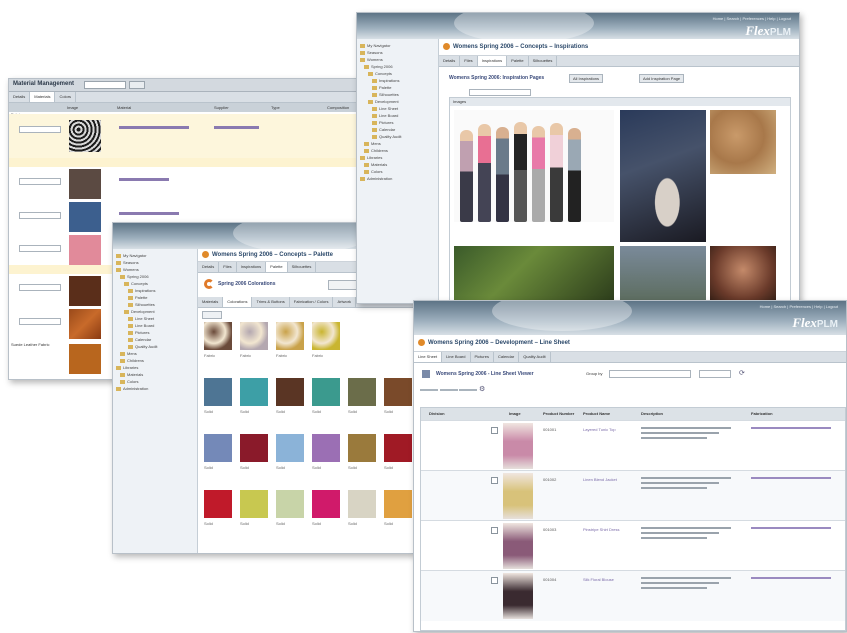  I want to click on settings-icon: ⚙, so click(482, 389).